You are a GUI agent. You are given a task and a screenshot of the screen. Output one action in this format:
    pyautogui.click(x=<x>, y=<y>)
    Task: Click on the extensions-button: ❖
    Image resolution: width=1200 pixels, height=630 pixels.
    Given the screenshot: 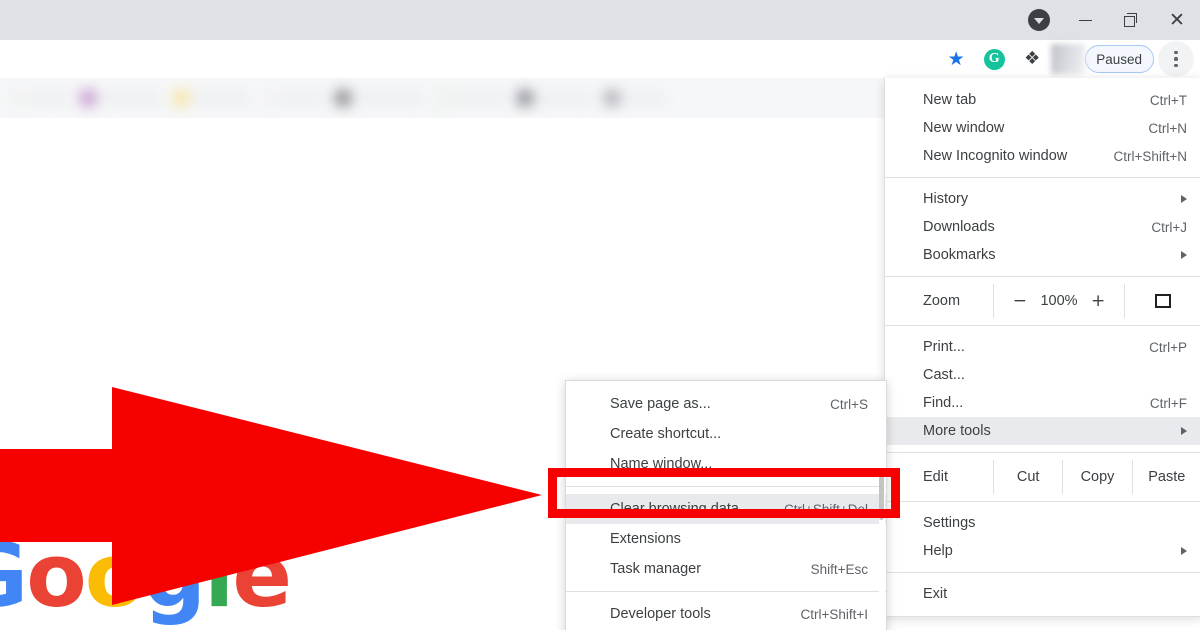 What is the action you would take?
    pyautogui.click(x=1032, y=59)
    